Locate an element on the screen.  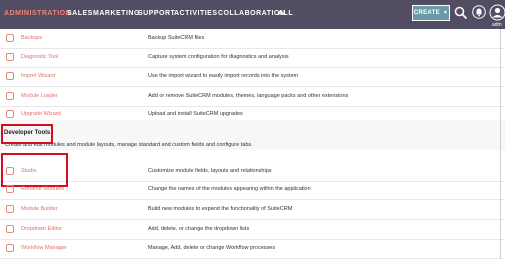
user-avatar-icon is located at coordinates (497, 12).